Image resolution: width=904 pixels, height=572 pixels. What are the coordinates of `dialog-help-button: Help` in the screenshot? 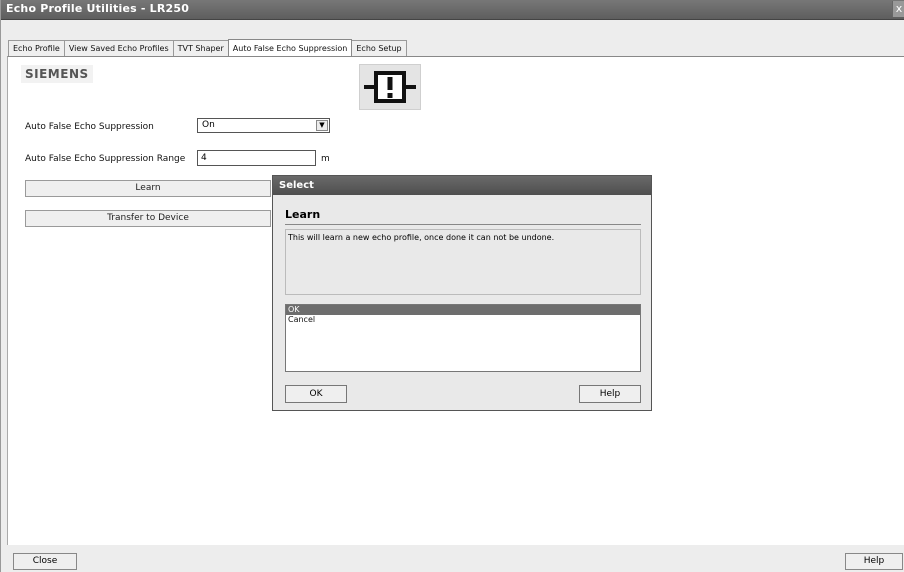 It's located at (610, 394).